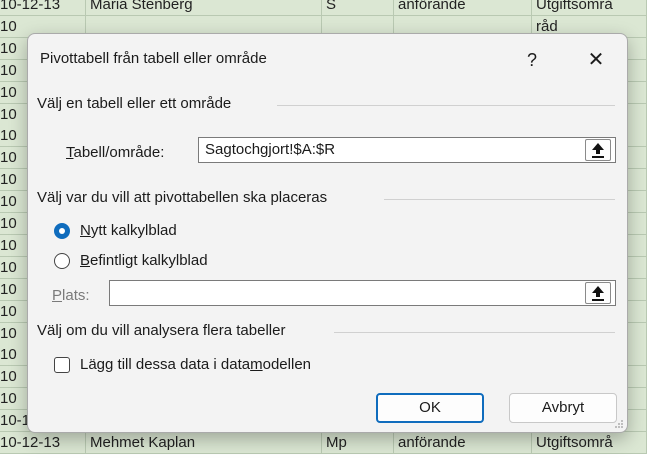 This screenshot has height=461, width=647. I want to click on table-range-label: Tabell/område:, so click(115, 152).